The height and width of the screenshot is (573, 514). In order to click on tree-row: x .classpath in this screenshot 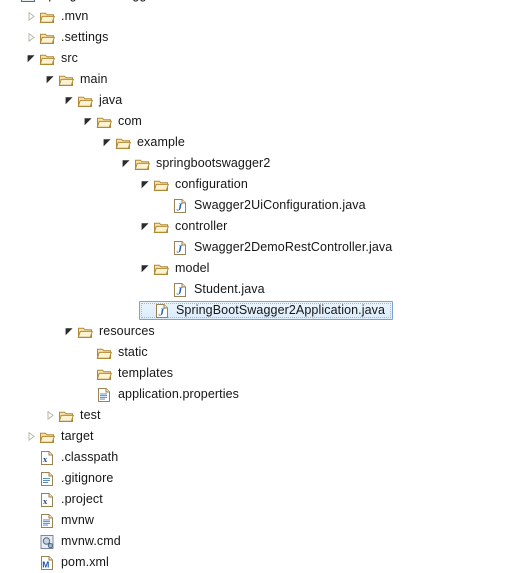, I will do `click(257, 457)`.